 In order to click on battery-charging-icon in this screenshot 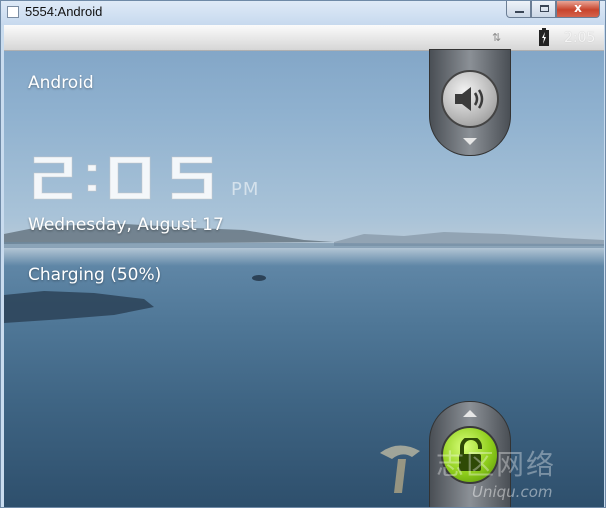, I will do `click(544, 37)`.